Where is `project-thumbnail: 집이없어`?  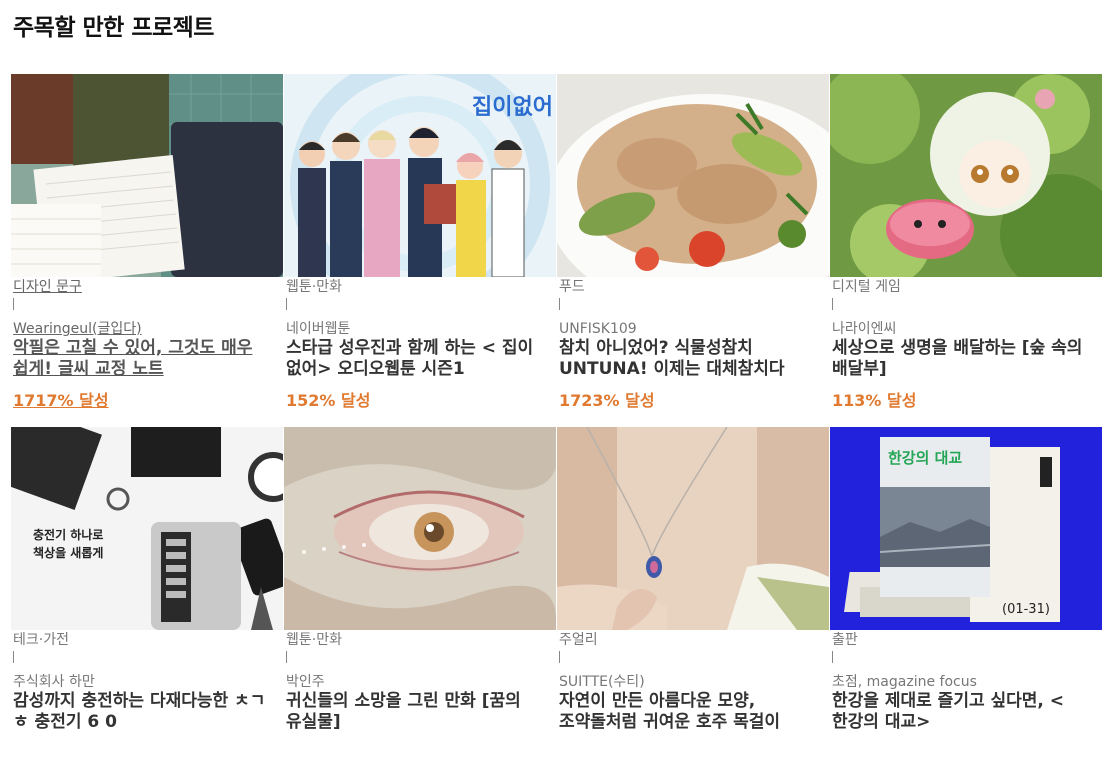
project-thumbnail: 집이없어 is located at coordinates (420, 175).